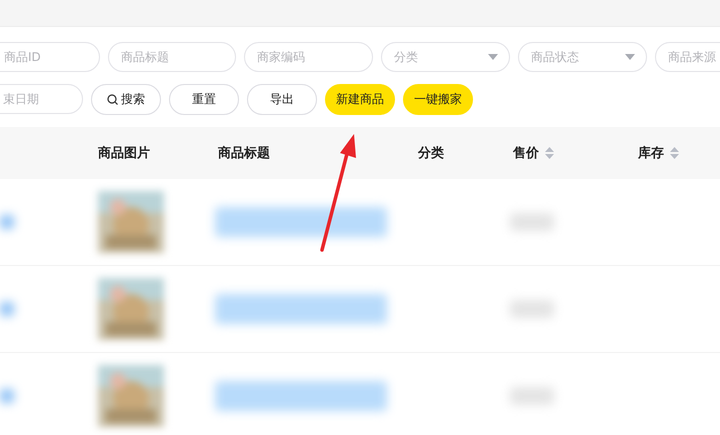 This screenshot has height=435, width=720. What do you see at coordinates (438, 99) in the screenshot?
I see `action-button: 一键搬家` at bounding box center [438, 99].